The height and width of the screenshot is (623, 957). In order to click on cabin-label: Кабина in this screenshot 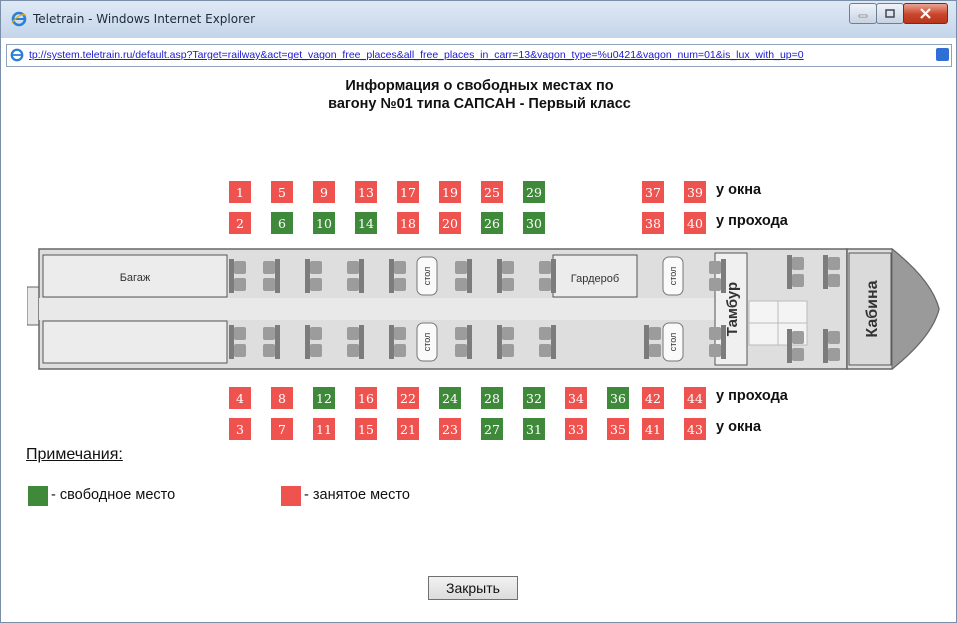, I will do `click(872, 308)`.